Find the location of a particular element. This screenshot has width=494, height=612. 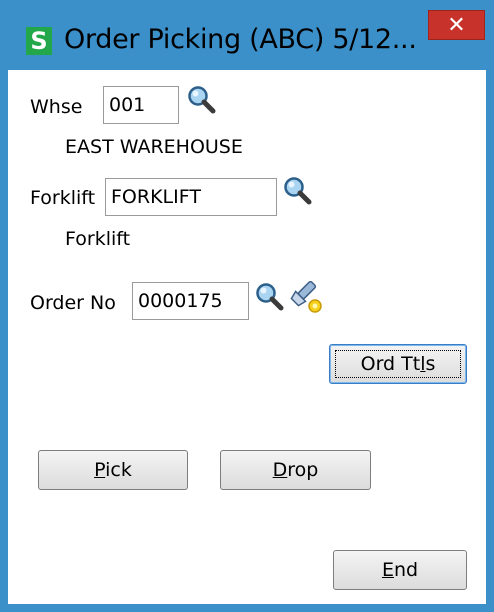

pick-label: Pick is located at coordinates (113, 470).